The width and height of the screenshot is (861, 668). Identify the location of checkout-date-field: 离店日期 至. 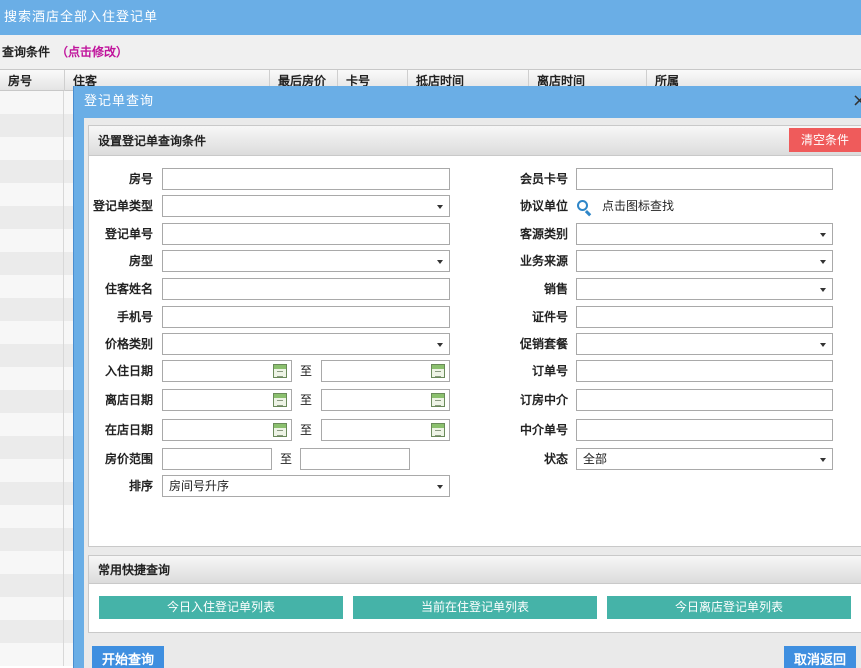
(289, 400).